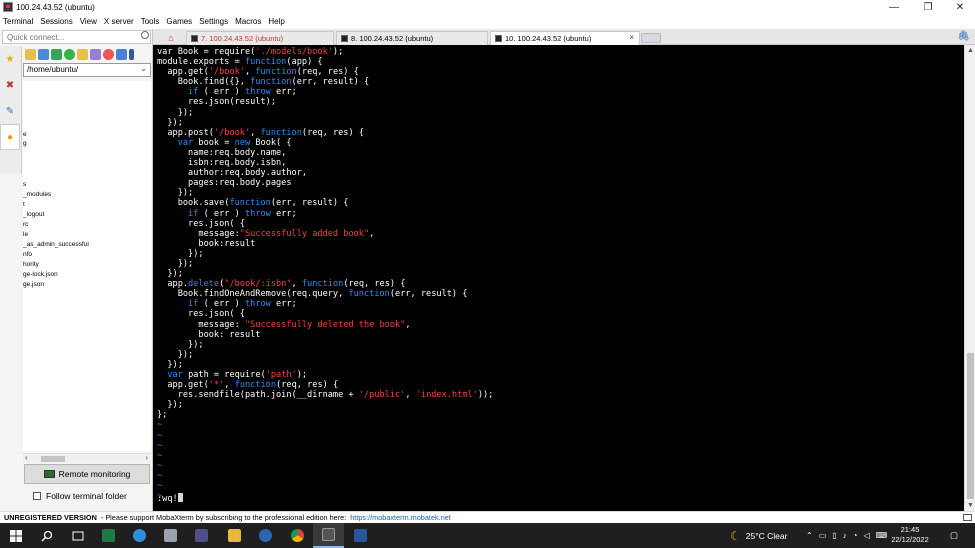  What do you see at coordinates (30, 54) in the screenshot?
I see `folder-up-icon` at bounding box center [30, 54].